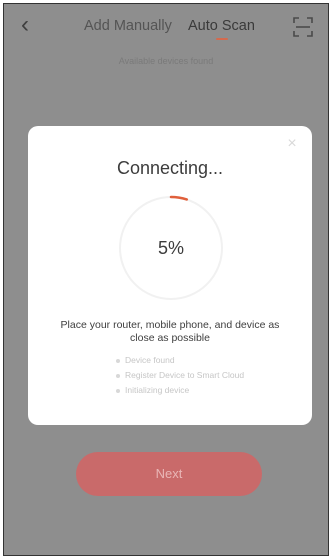 The image size is (332, 559). What do you see at coordinates (211, 360) in the screenshot?
I see `step-item: Device found` at bounding box center [211, 360].